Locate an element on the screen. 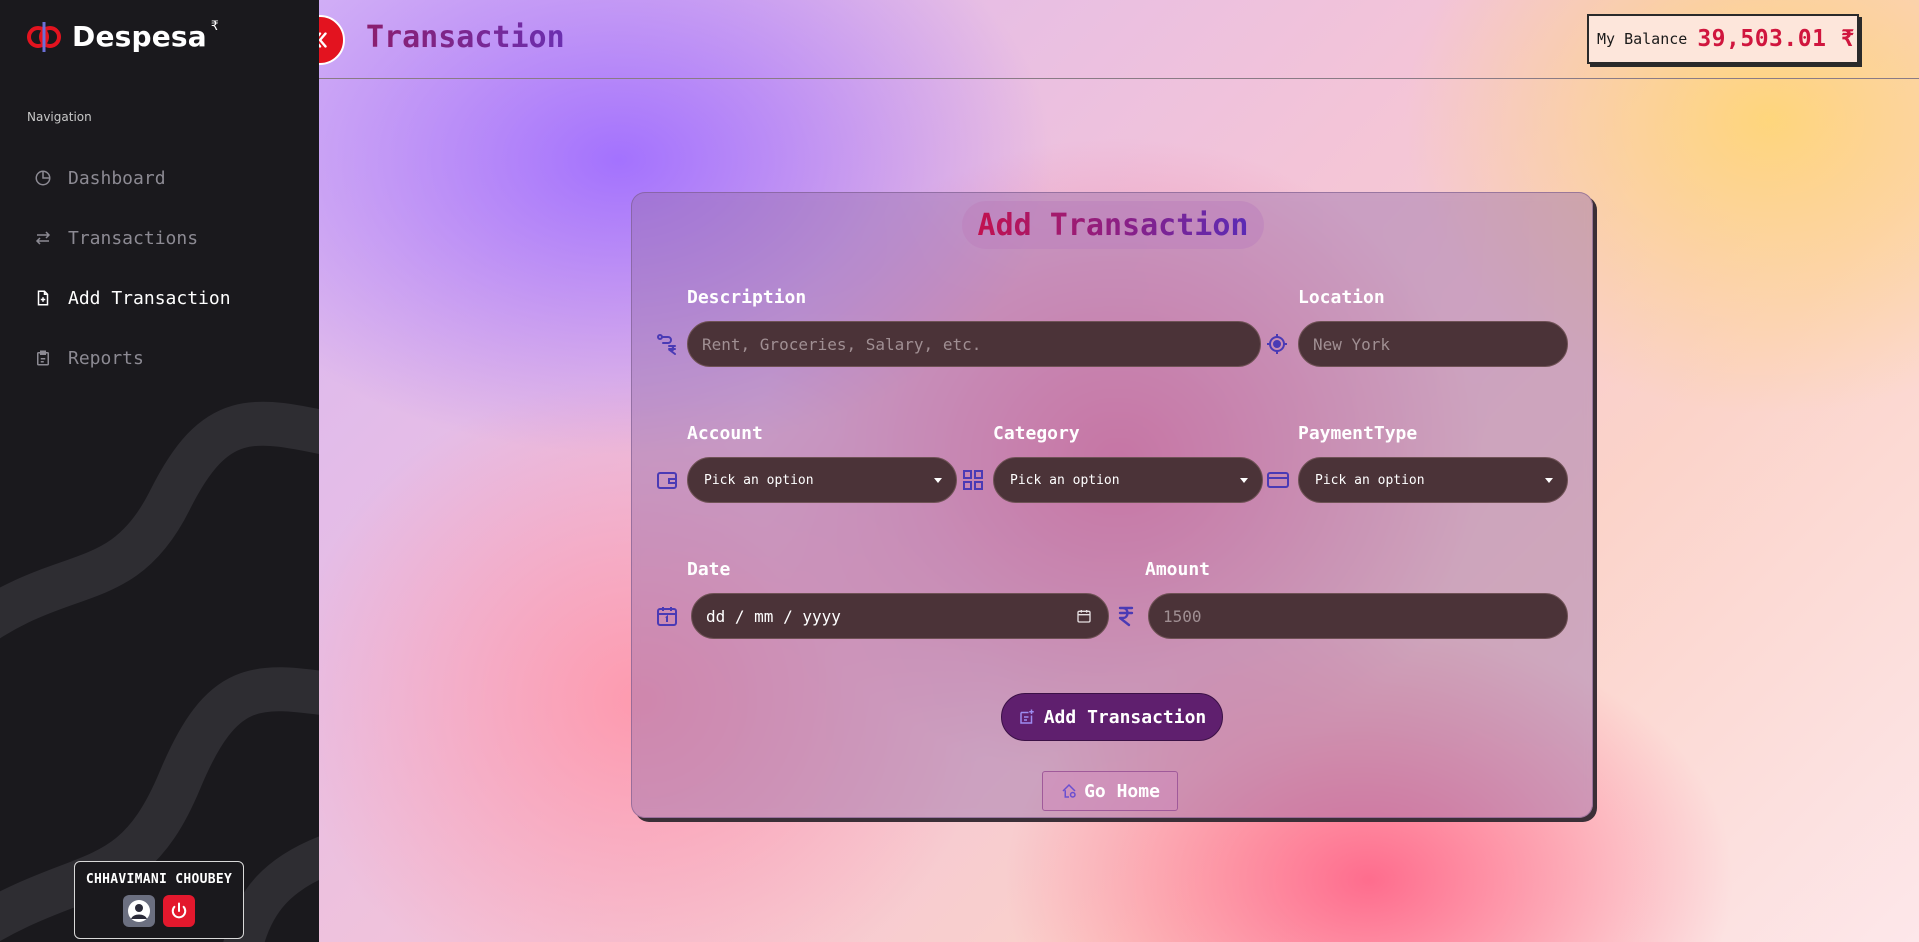  sidebar-item-dashboard: Dashboard is located at coordinates (169, 178).